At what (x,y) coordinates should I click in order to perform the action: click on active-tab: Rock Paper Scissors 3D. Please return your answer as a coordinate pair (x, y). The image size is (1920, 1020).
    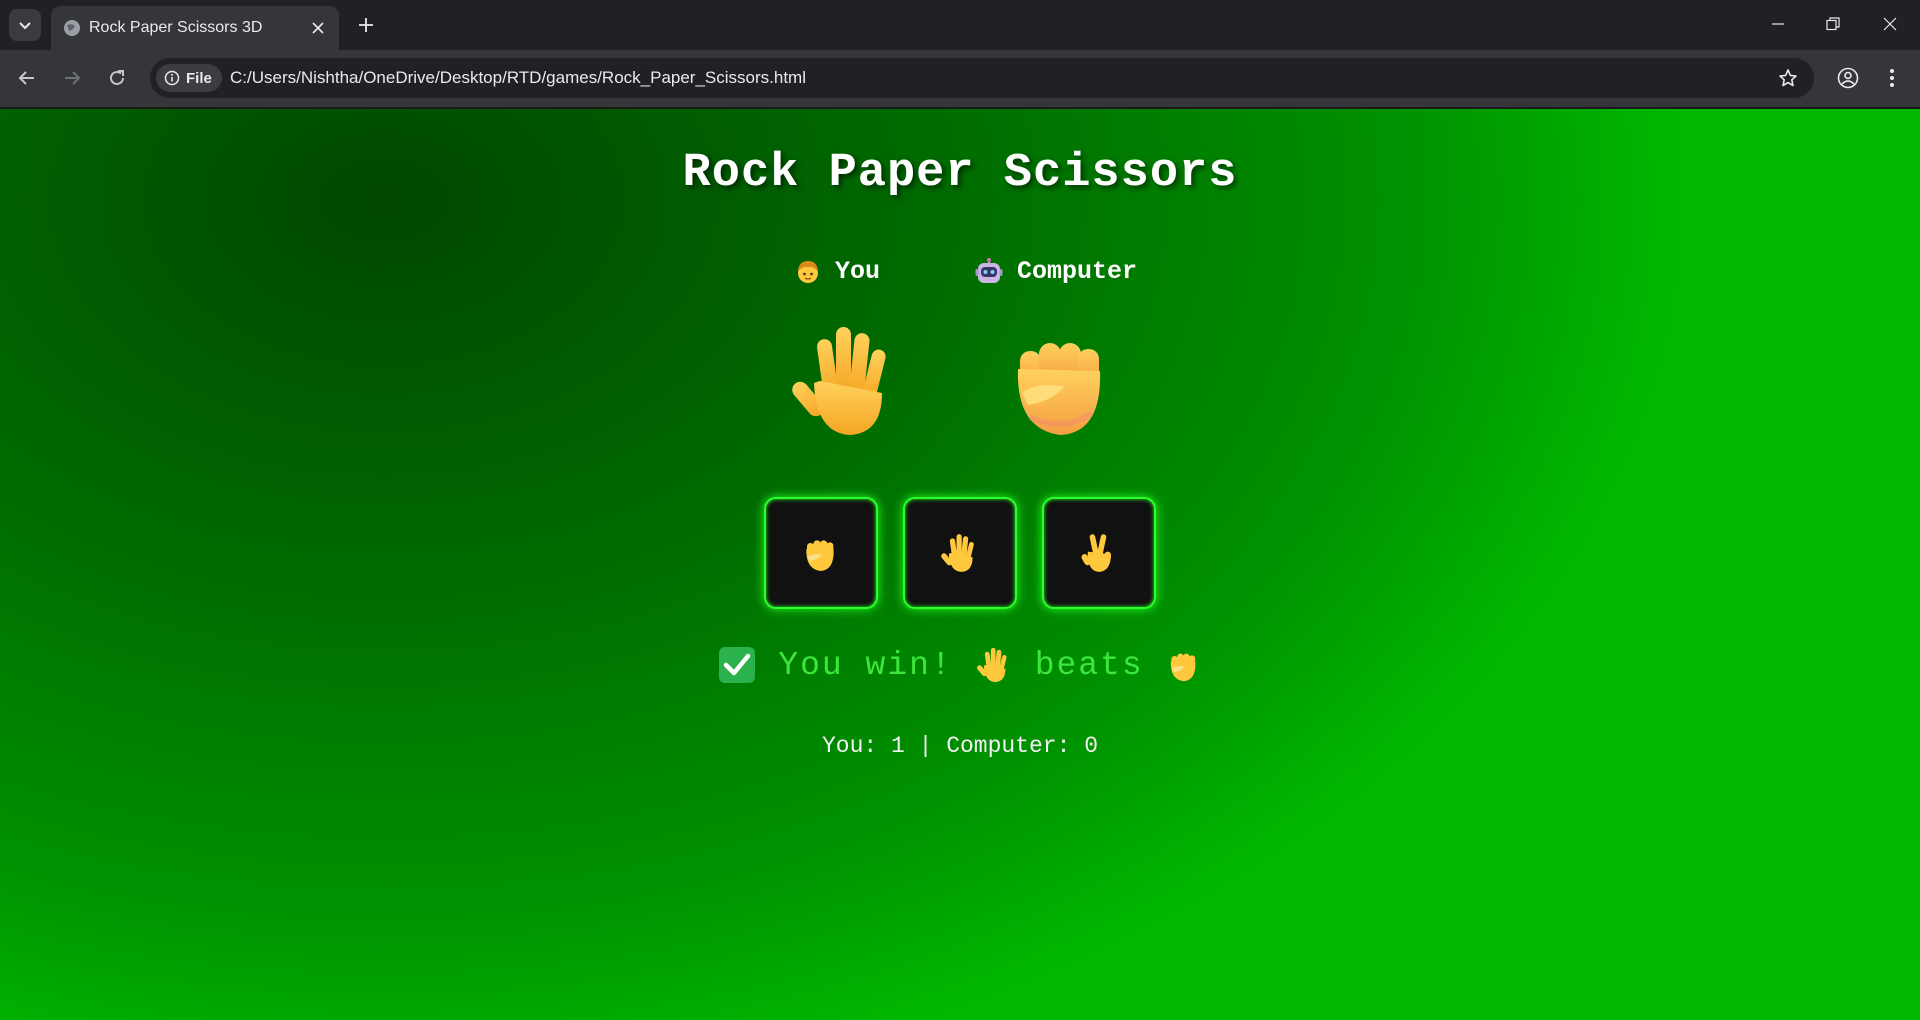
    Looking at the image, I should click on (195, 28).